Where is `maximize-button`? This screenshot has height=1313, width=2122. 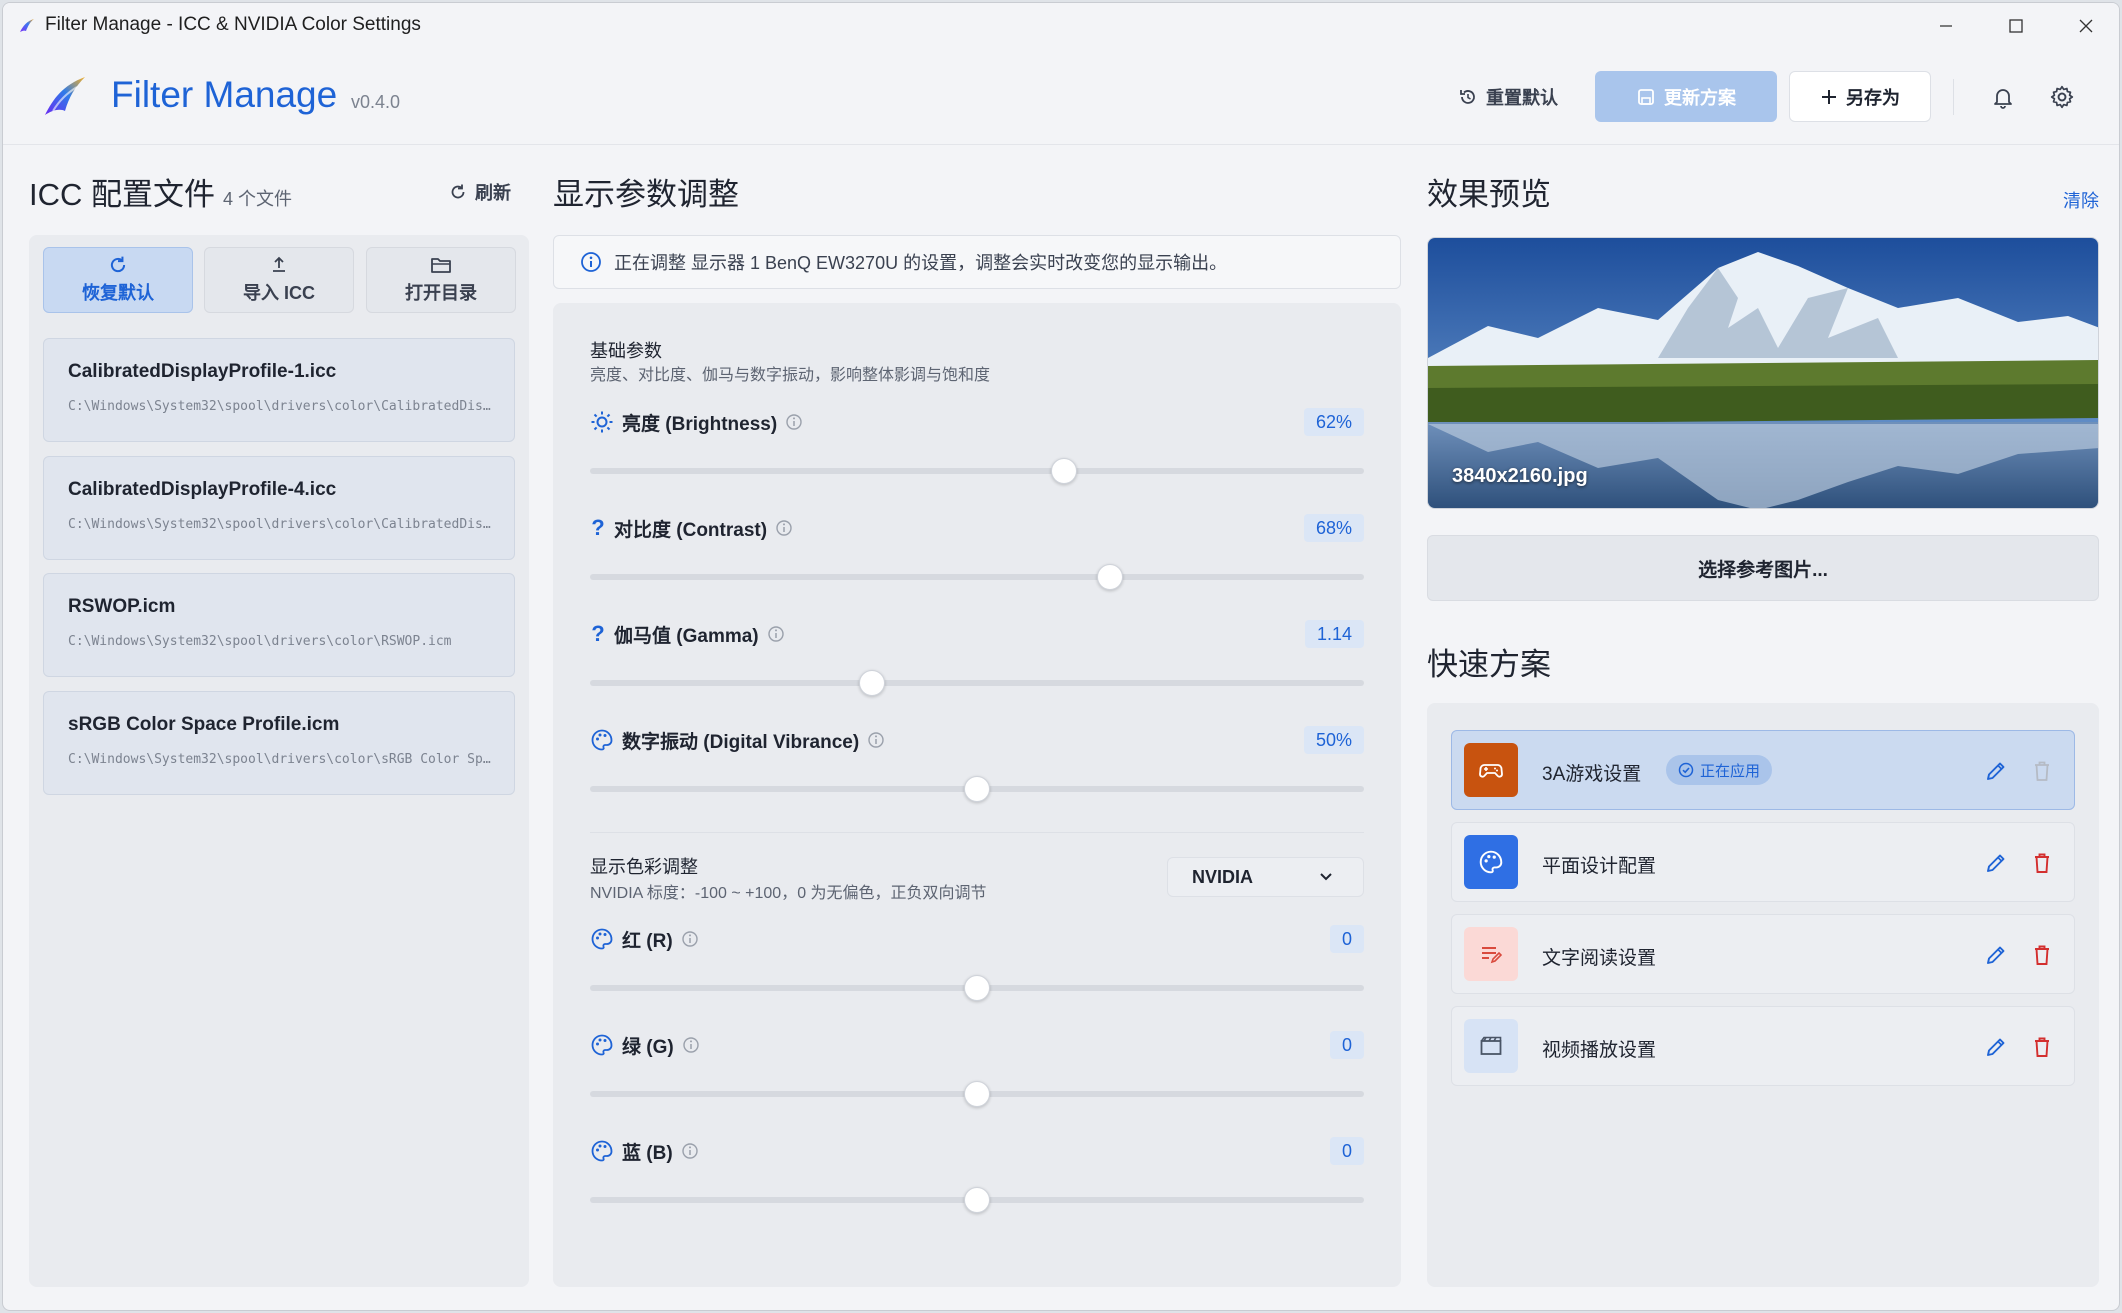 maximize-button is located at coordinates (2016, 26).